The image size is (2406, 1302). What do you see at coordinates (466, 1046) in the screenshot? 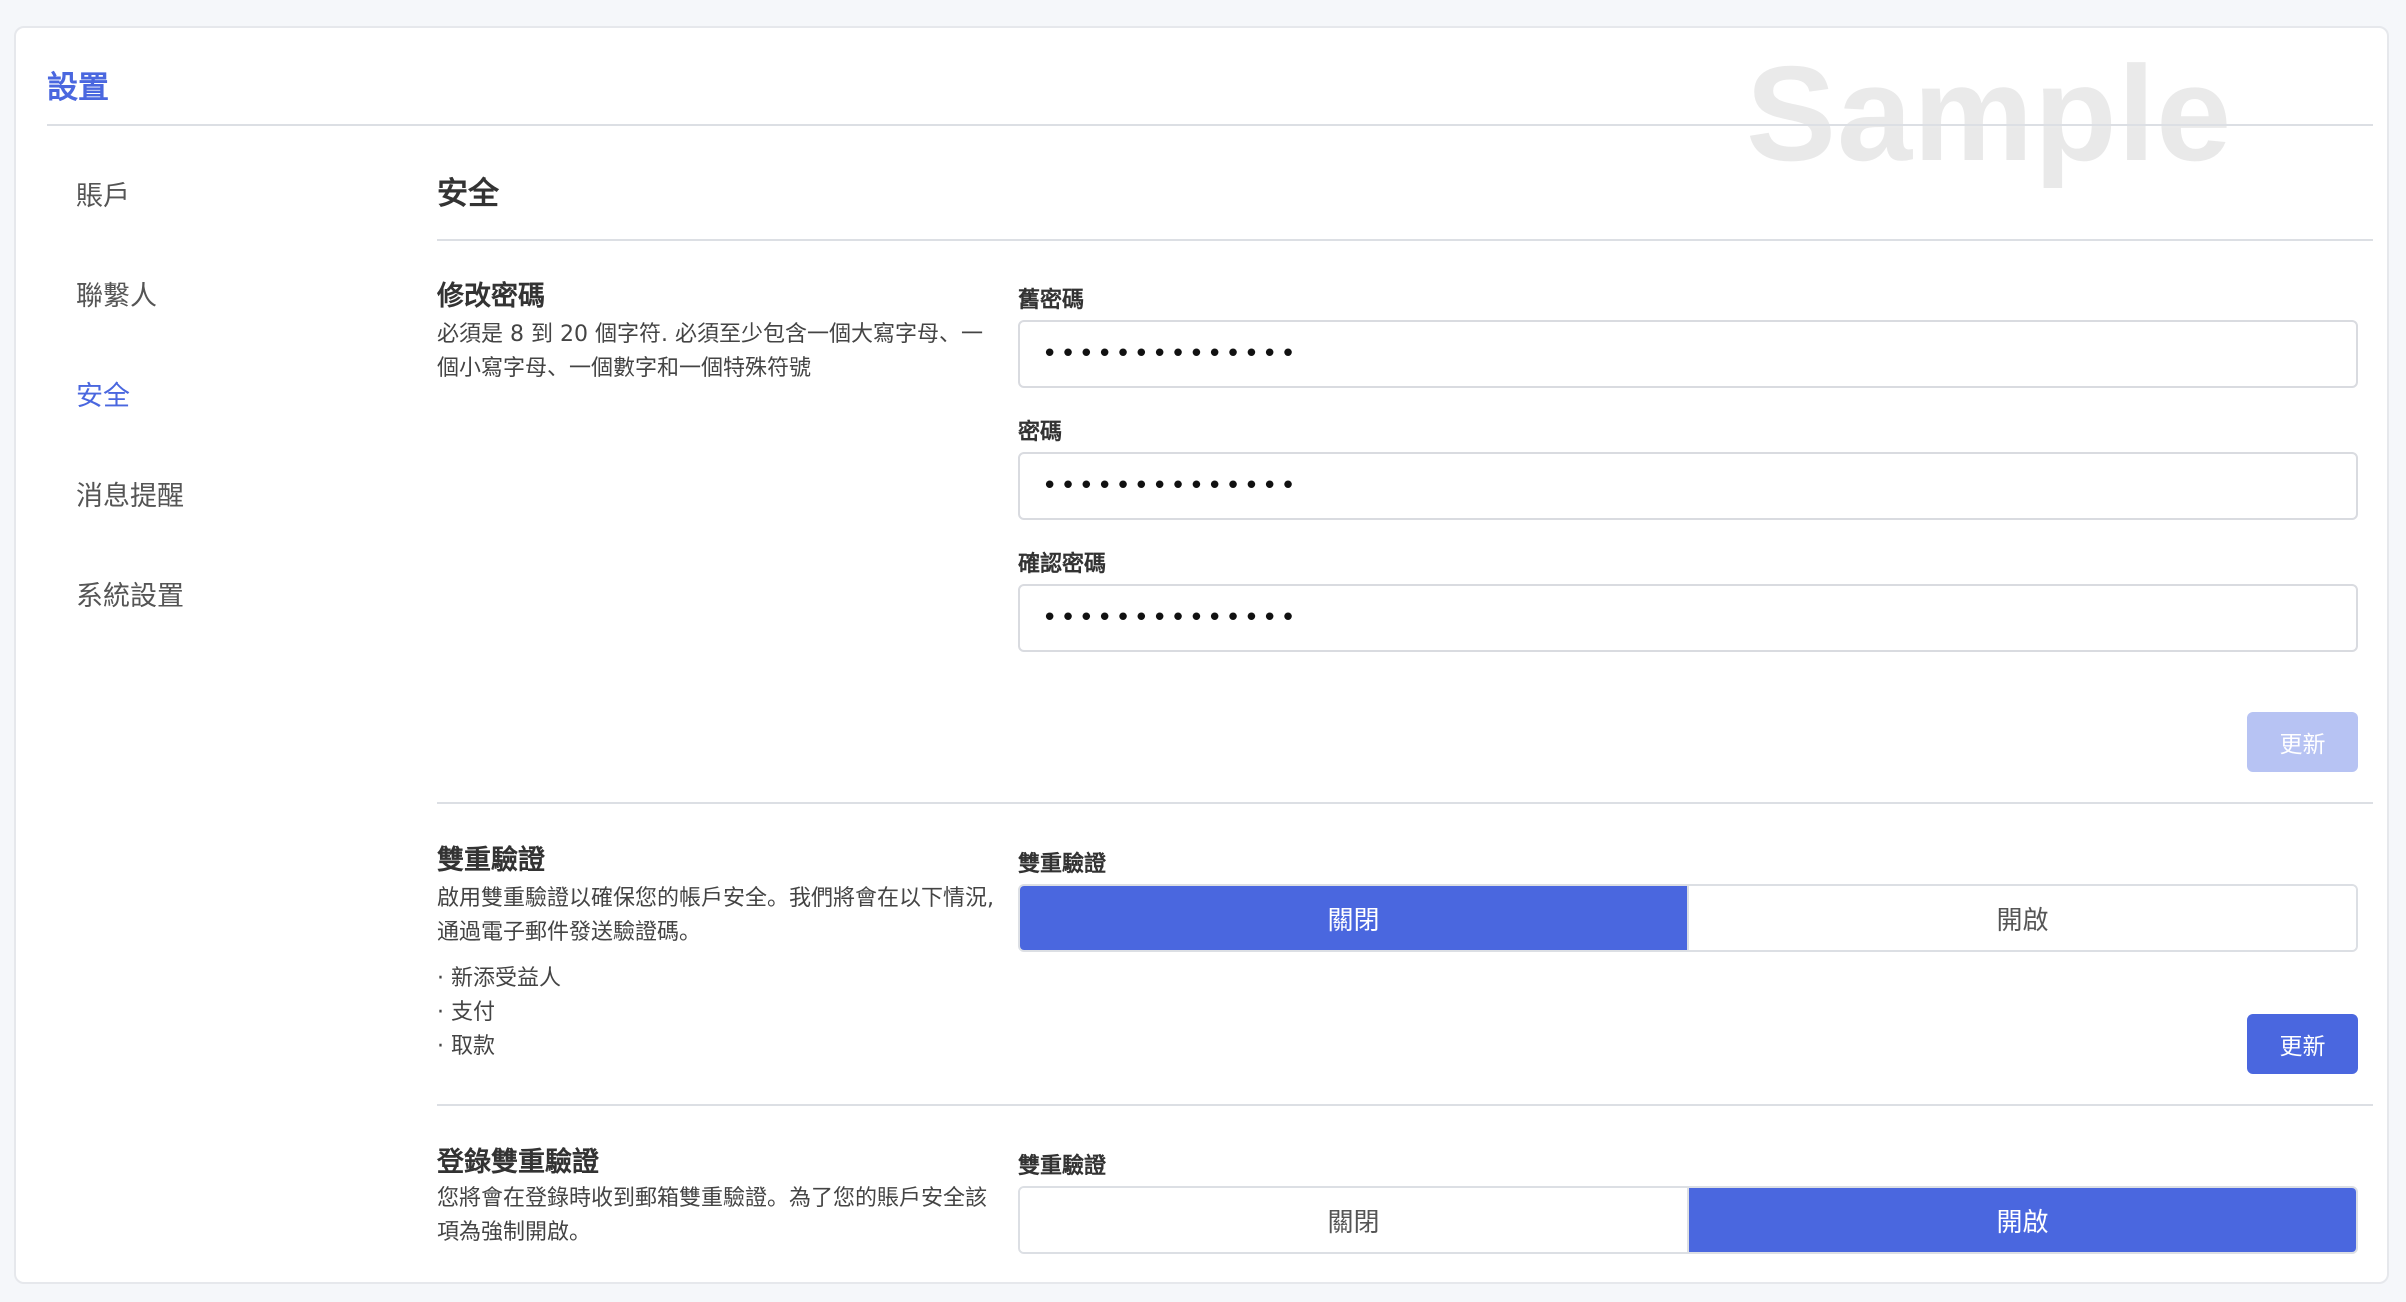
I see `two-factor-bullet: · 取款` at bounding box center [466, 1046].